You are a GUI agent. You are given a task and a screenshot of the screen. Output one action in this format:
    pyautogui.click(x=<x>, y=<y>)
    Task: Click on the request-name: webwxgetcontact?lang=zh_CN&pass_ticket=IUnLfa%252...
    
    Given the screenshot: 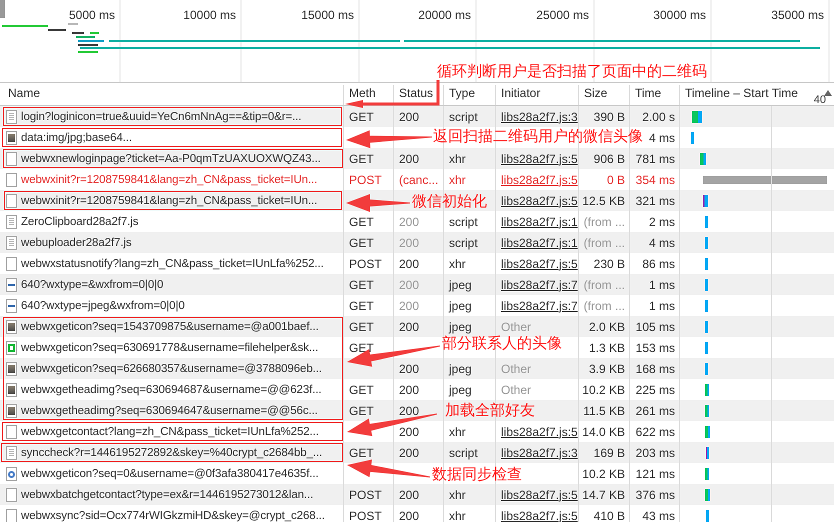 What is the action you would take?
    pyautogui.click(x=170, y=432)
    